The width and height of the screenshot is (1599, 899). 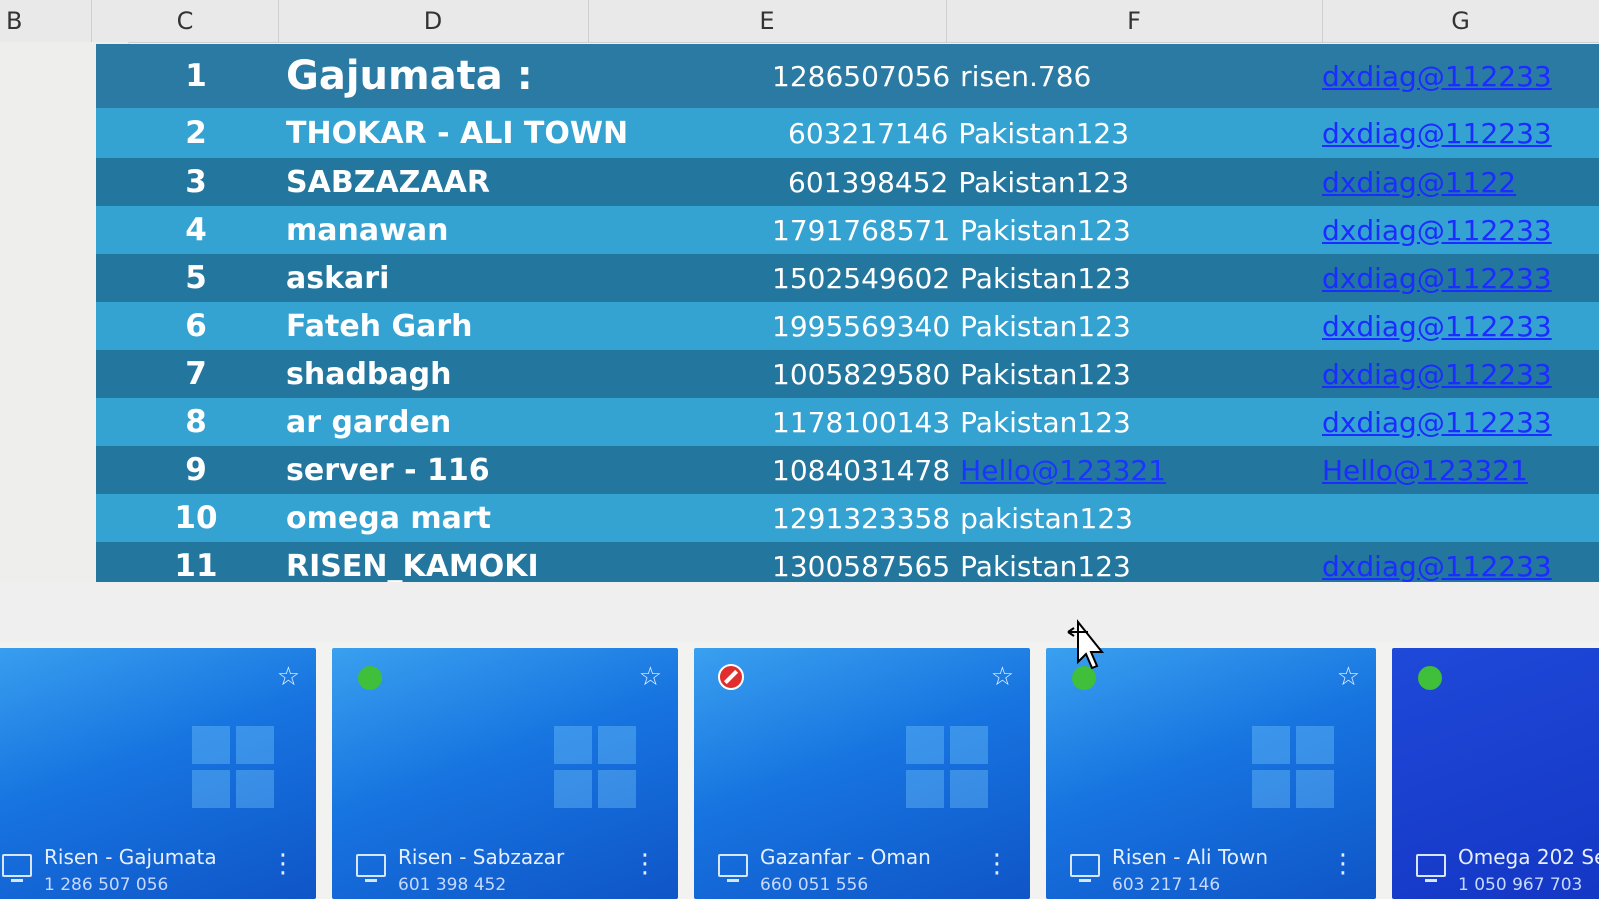 I want to click on anydesk-id: 1084031478, so click(x=861, y=470).